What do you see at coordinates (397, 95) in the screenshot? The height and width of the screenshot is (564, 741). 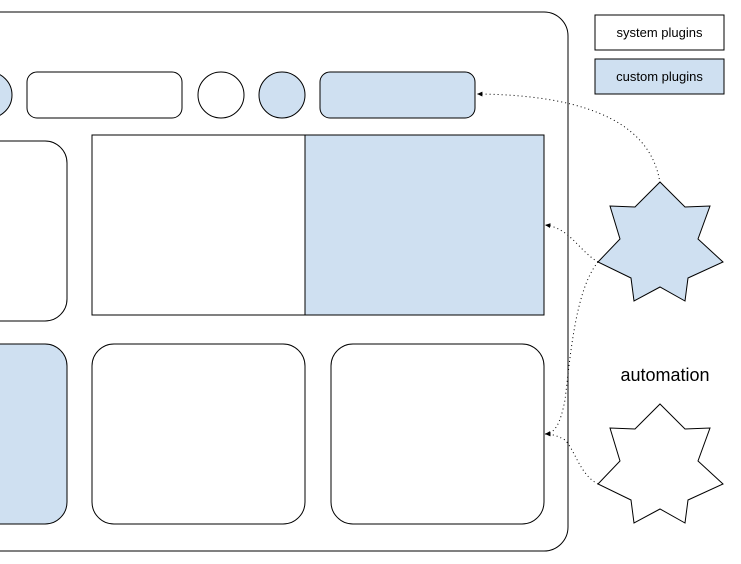 I see `toolbar-bar-custom` at bounding box center [397, 95].